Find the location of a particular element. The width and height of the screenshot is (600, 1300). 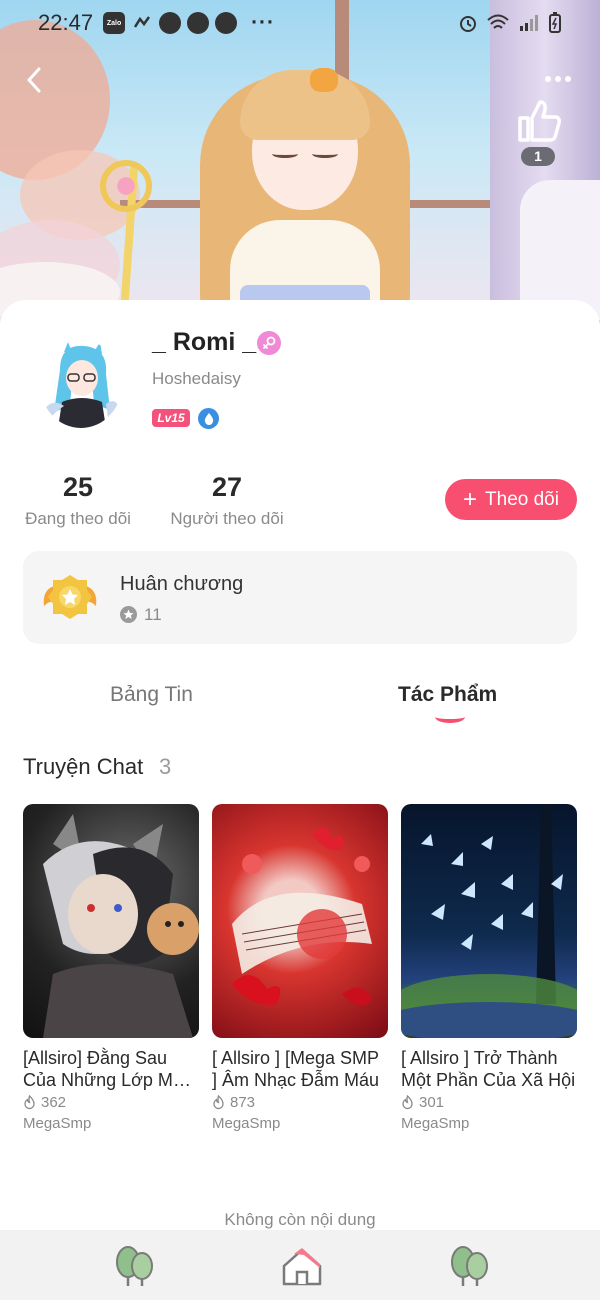

chevron-left-icon is located at coordinates (33, 80).